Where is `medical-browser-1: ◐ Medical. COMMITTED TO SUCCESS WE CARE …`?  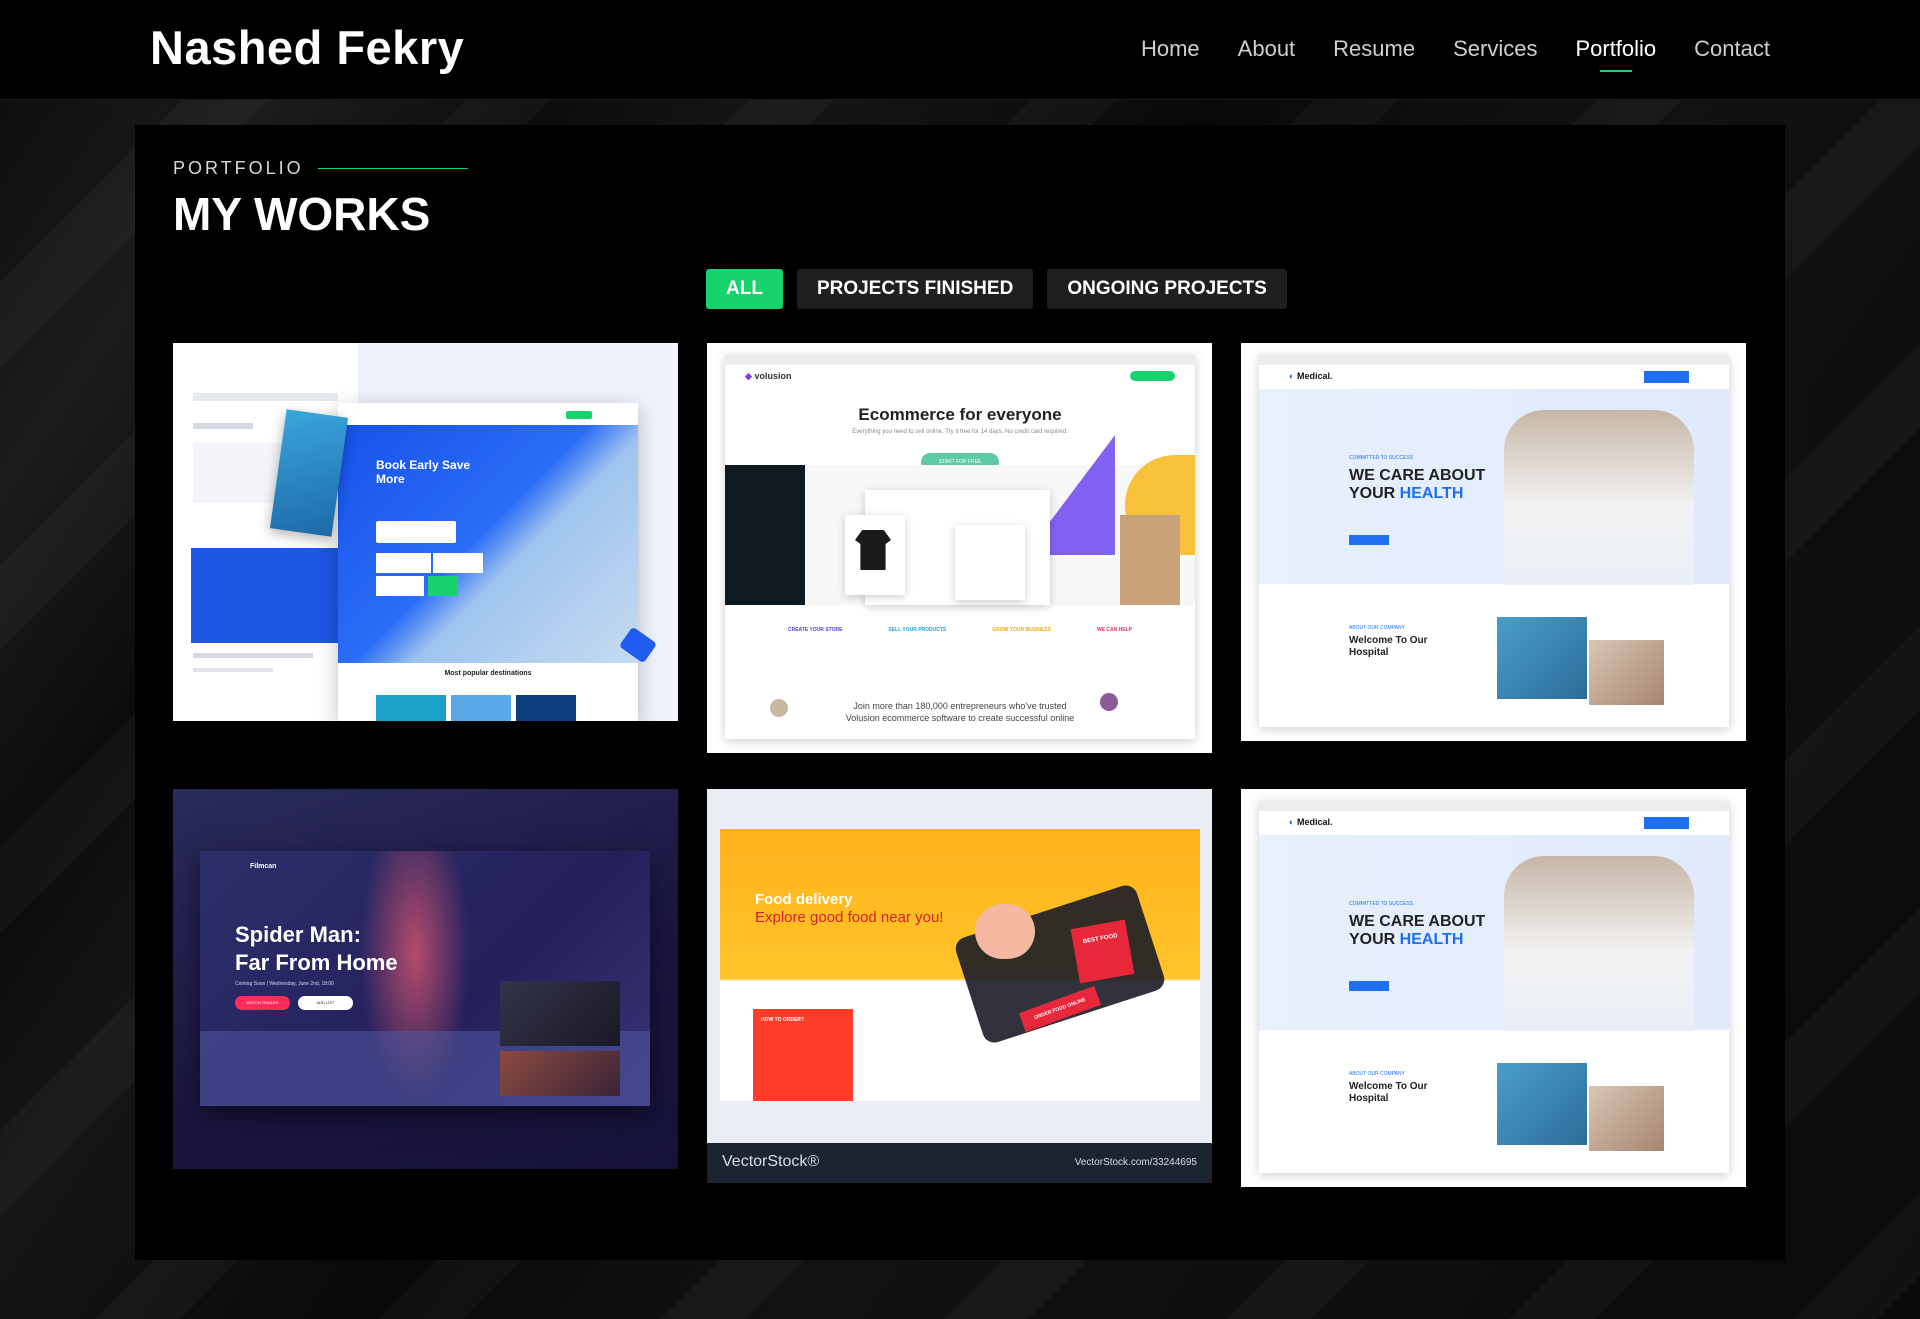
medical-browser-1: ◐ Medical. COMMITTED TO SUCCESS WE CARE … is located at coordinates (1494, 541).